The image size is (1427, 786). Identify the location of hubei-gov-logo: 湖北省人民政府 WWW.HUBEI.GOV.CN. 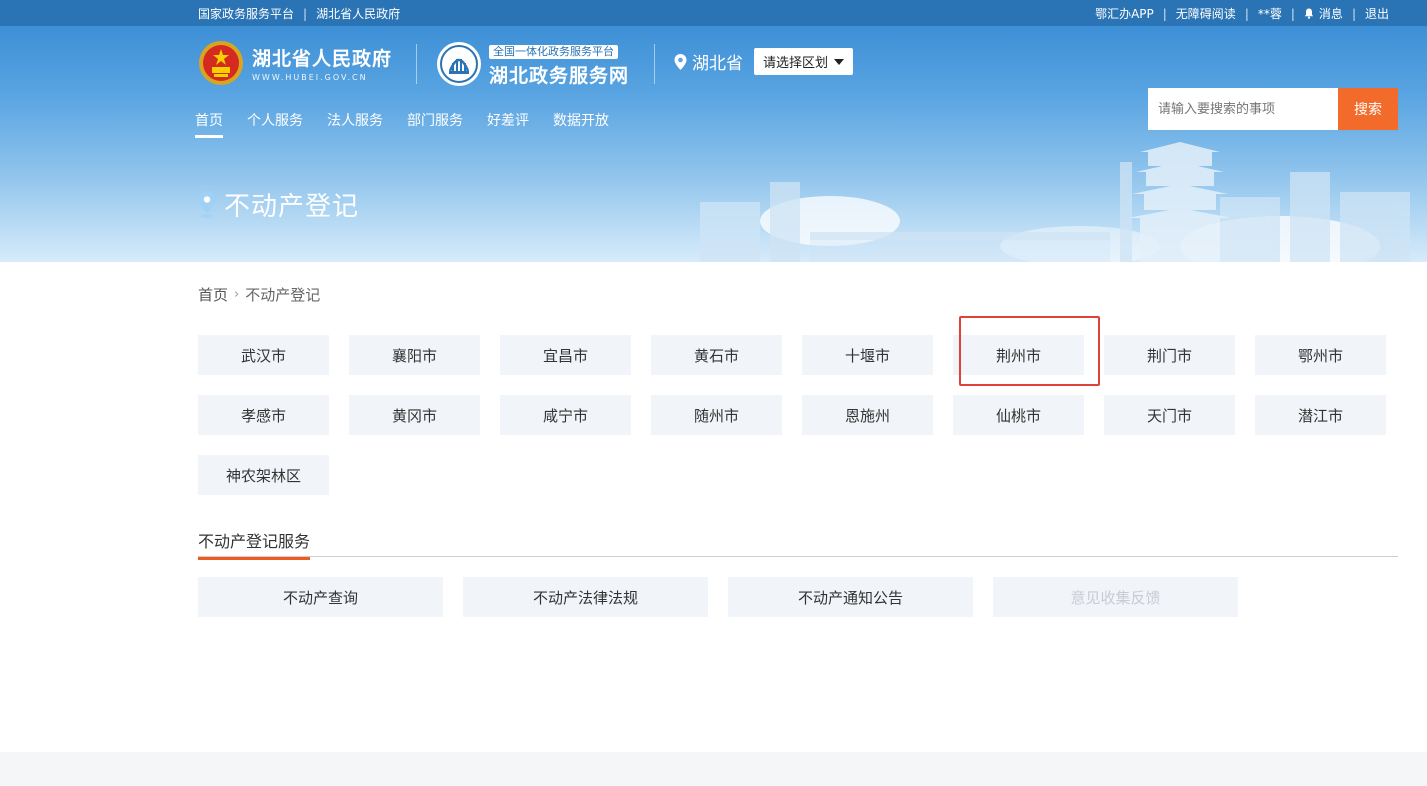
(295, 63).